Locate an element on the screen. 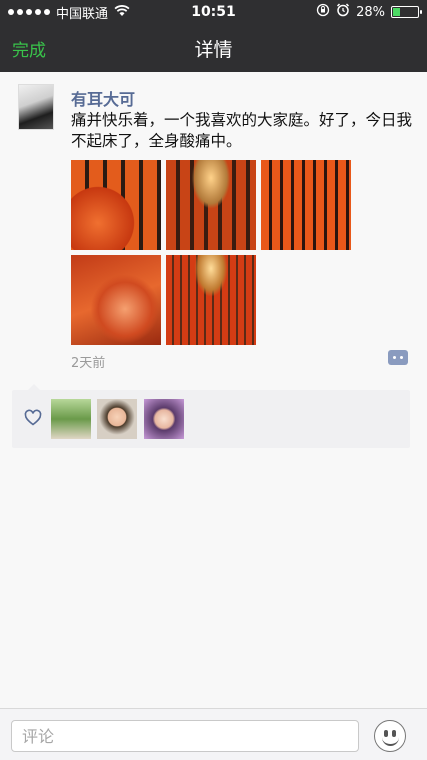 The image size is (427, 760). post-text: 痛并快乐着，一个我喜欢的大家庭。好了，今日我不起床了，全身酸痛中。 is located at coordinates (242, 130).